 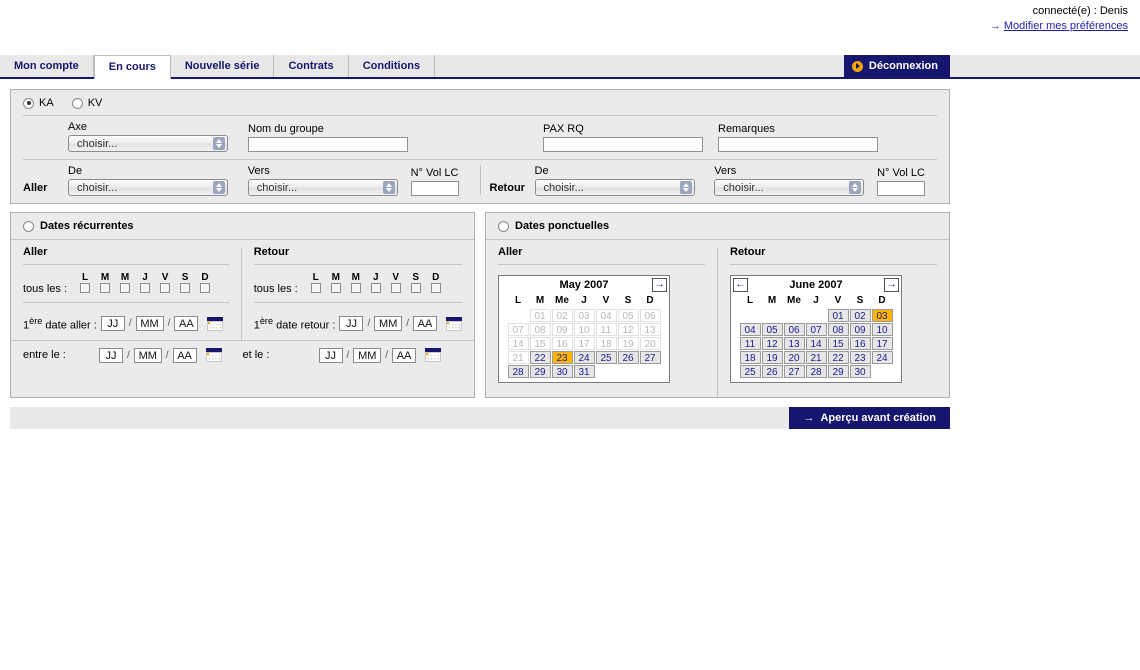 What do you see at coordinates (772, 343) in the screenshot?
I see `calendar-day-12: 12` at bounding box center [772, 343].